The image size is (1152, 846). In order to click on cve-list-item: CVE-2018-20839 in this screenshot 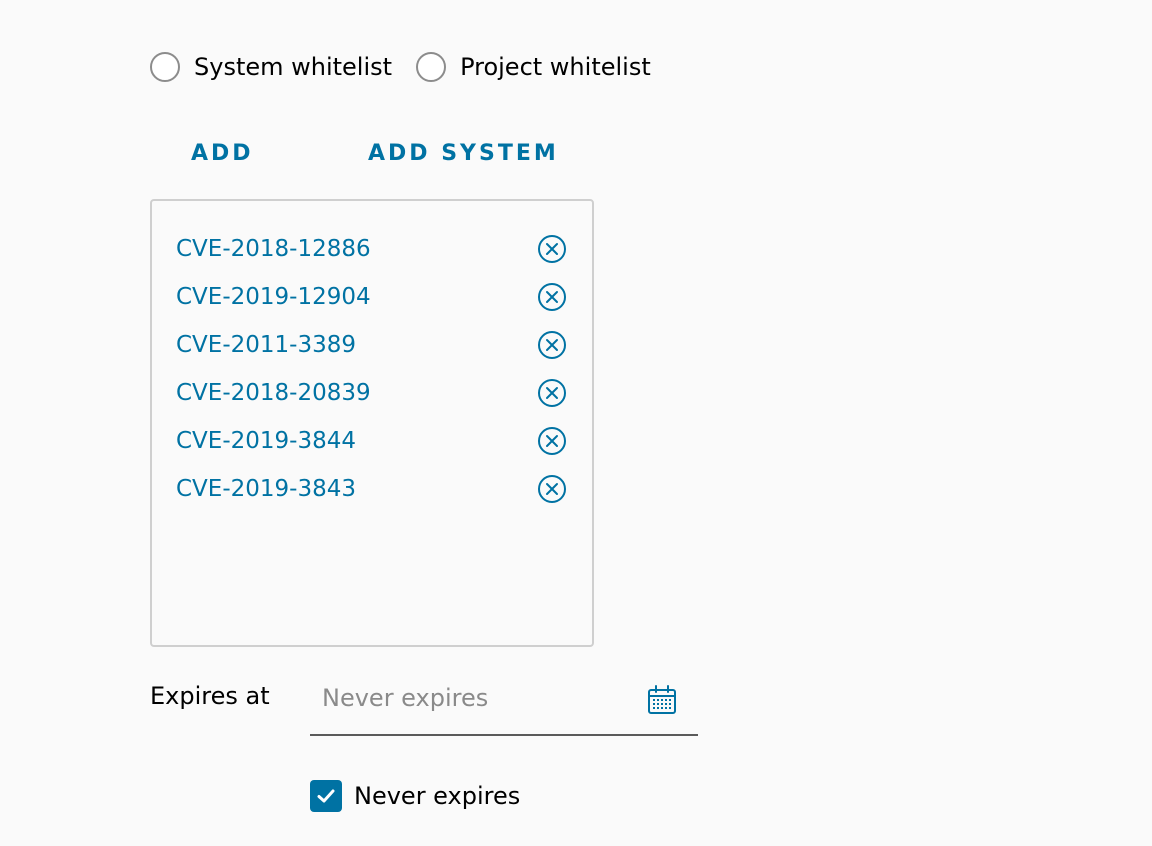, I will do `click(372, 393)`.